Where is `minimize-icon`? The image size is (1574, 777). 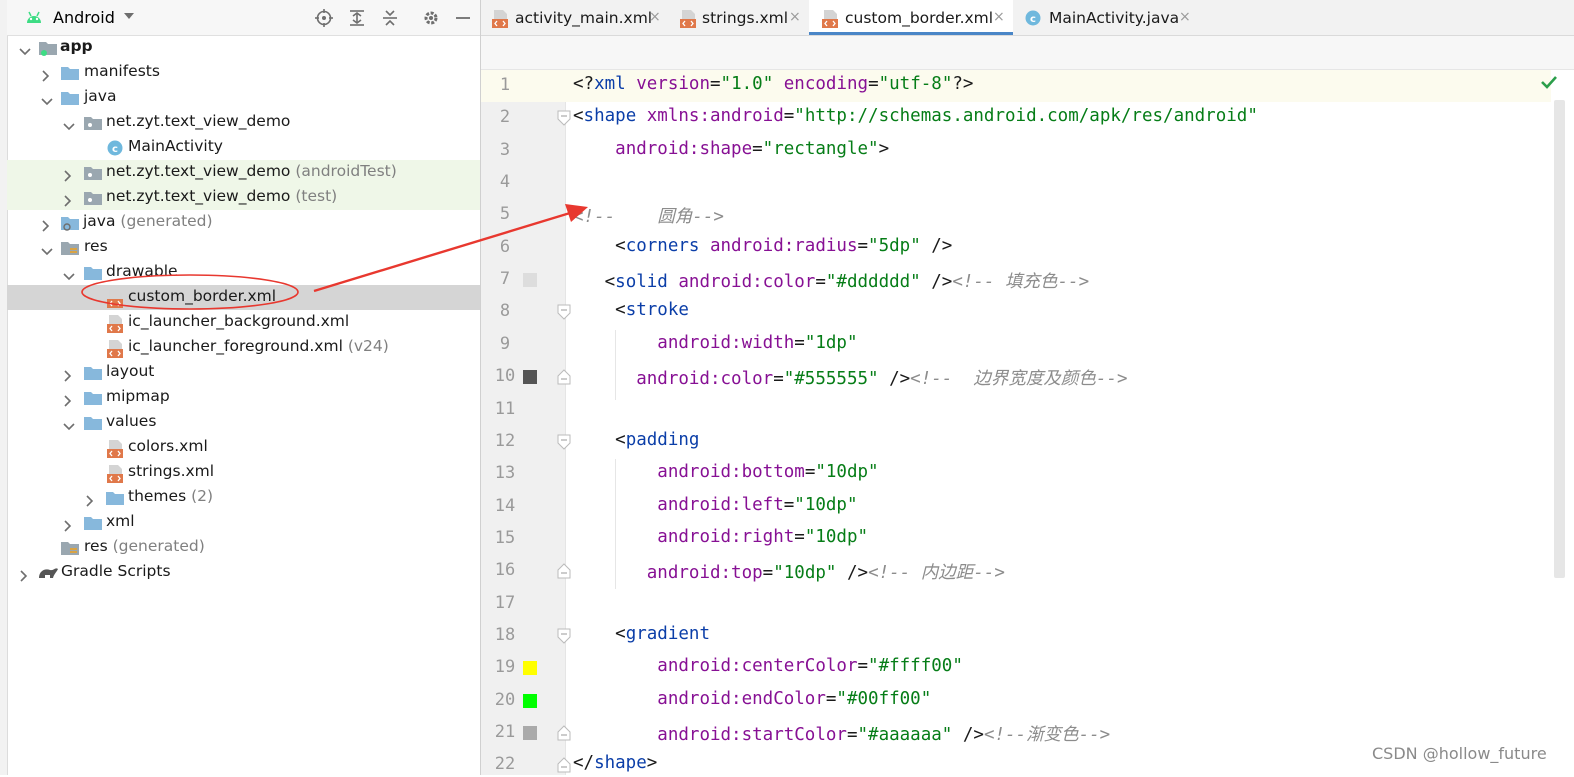 minimize-icon is located at coordinates (463, 18).